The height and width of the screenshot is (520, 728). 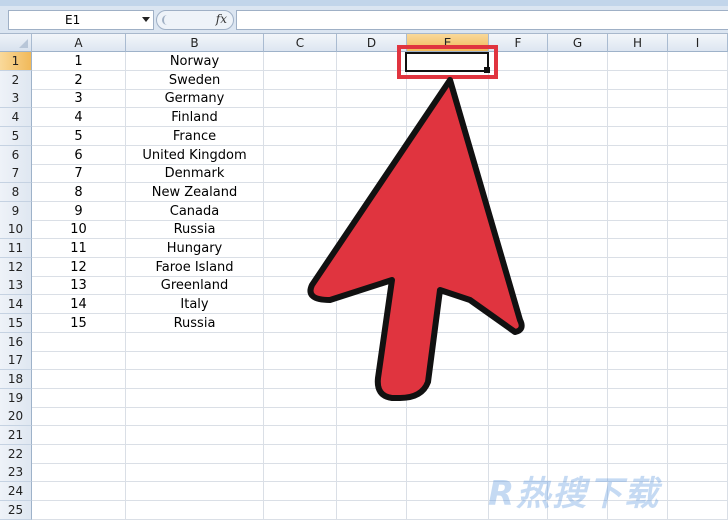 I want to click on cell-b11: Hungary, so click(x=195, y=248).